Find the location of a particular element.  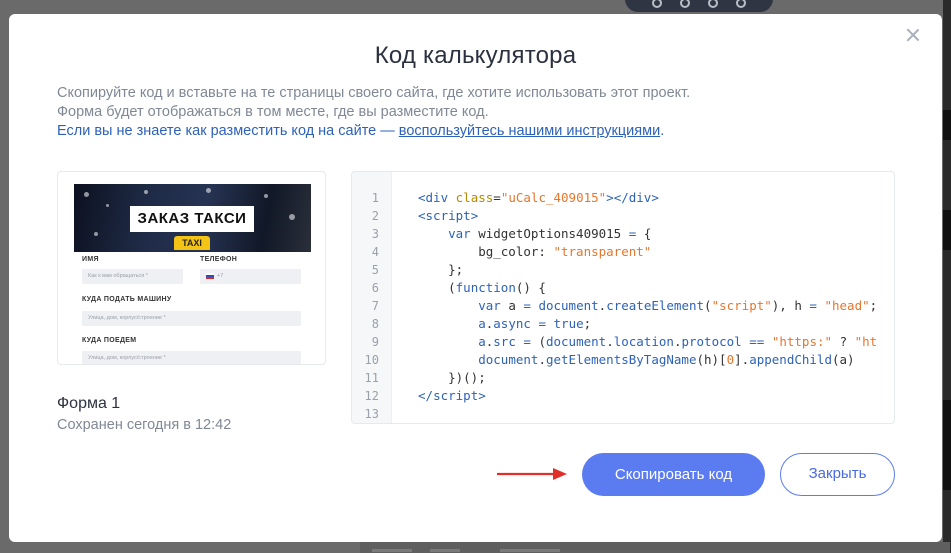

code-line-8: a.async = true; is located at coordinates (535, 323).